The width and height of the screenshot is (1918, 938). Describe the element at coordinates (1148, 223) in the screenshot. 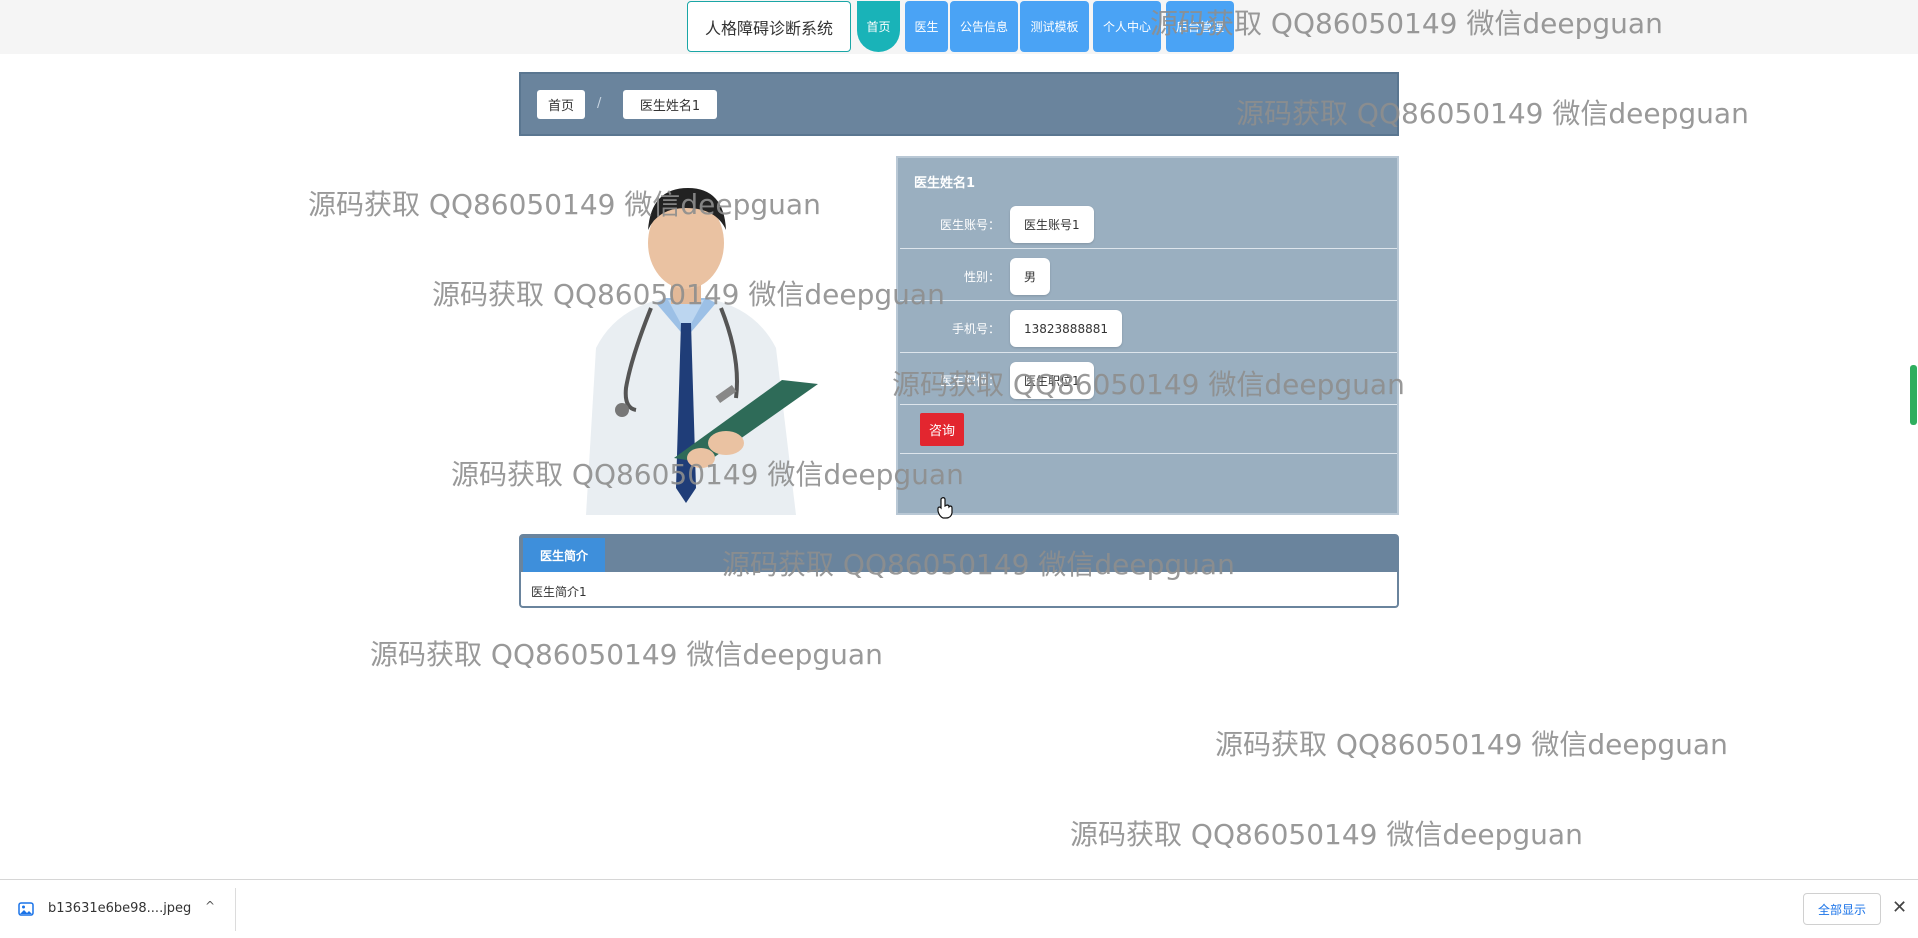

I see `info-row-account: 医生账号： 医生账号1` at that location.